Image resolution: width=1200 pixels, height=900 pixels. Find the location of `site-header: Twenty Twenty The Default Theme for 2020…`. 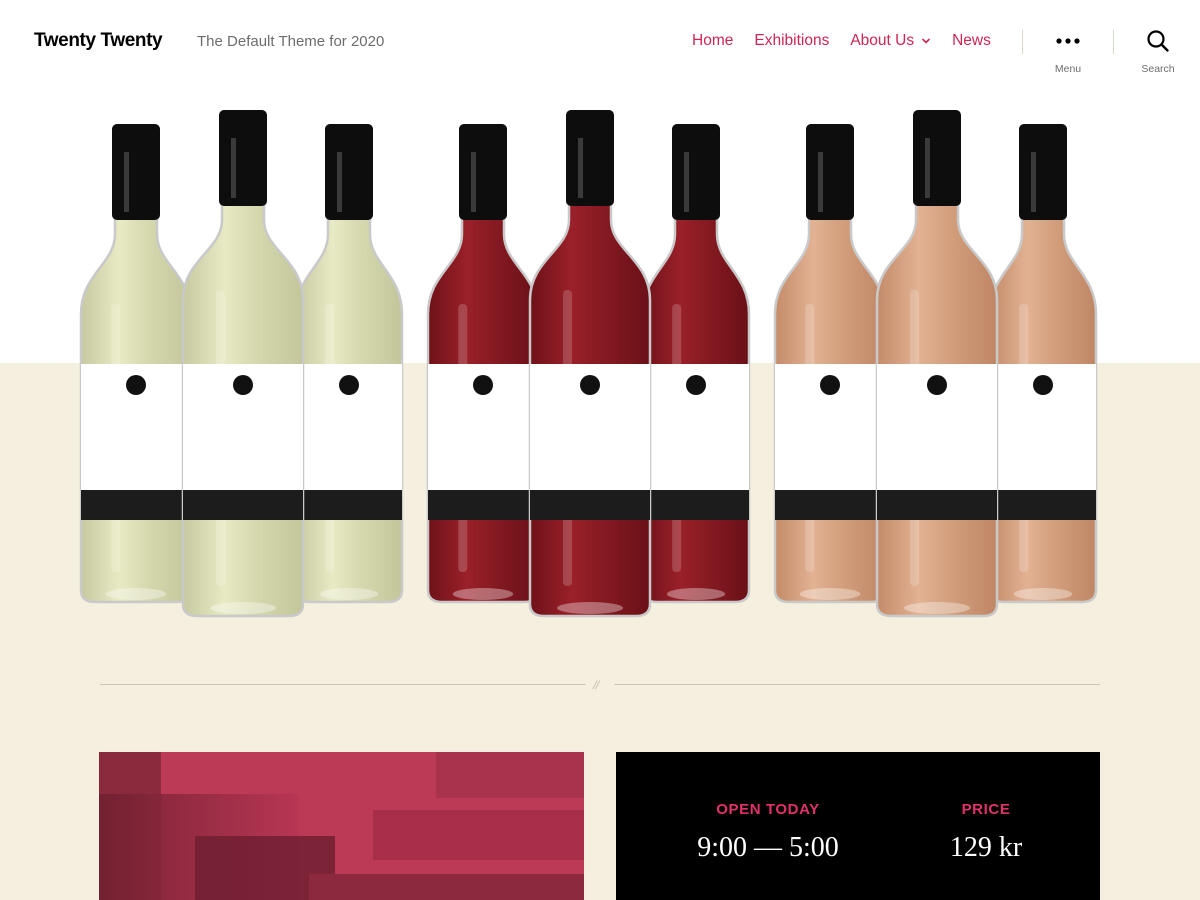

site-header: Twenty Twenty The Default Theme for 2020… is located at coordinates (600, 42).